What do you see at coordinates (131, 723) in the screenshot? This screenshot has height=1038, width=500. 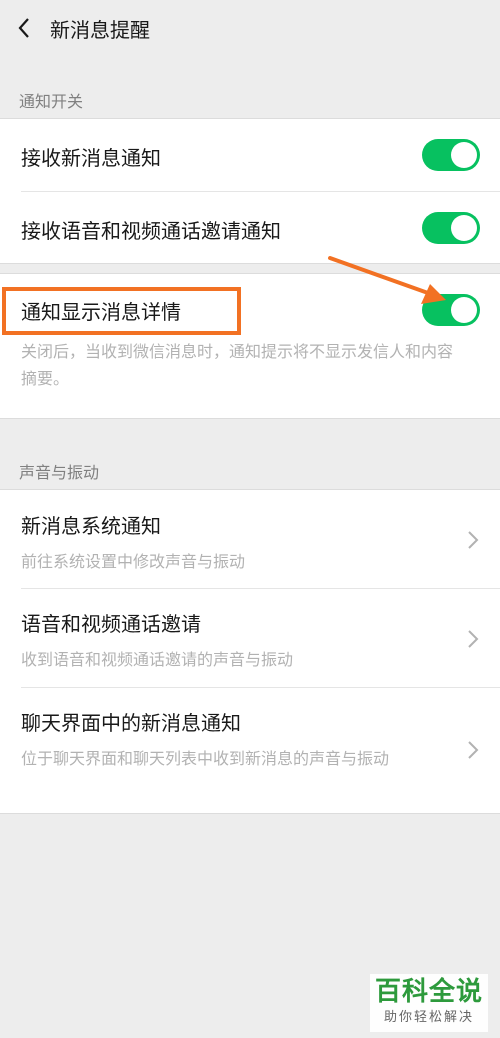 I see `setting-title: 聊天界面中的新消息通知` at bounding box center [131, 723].